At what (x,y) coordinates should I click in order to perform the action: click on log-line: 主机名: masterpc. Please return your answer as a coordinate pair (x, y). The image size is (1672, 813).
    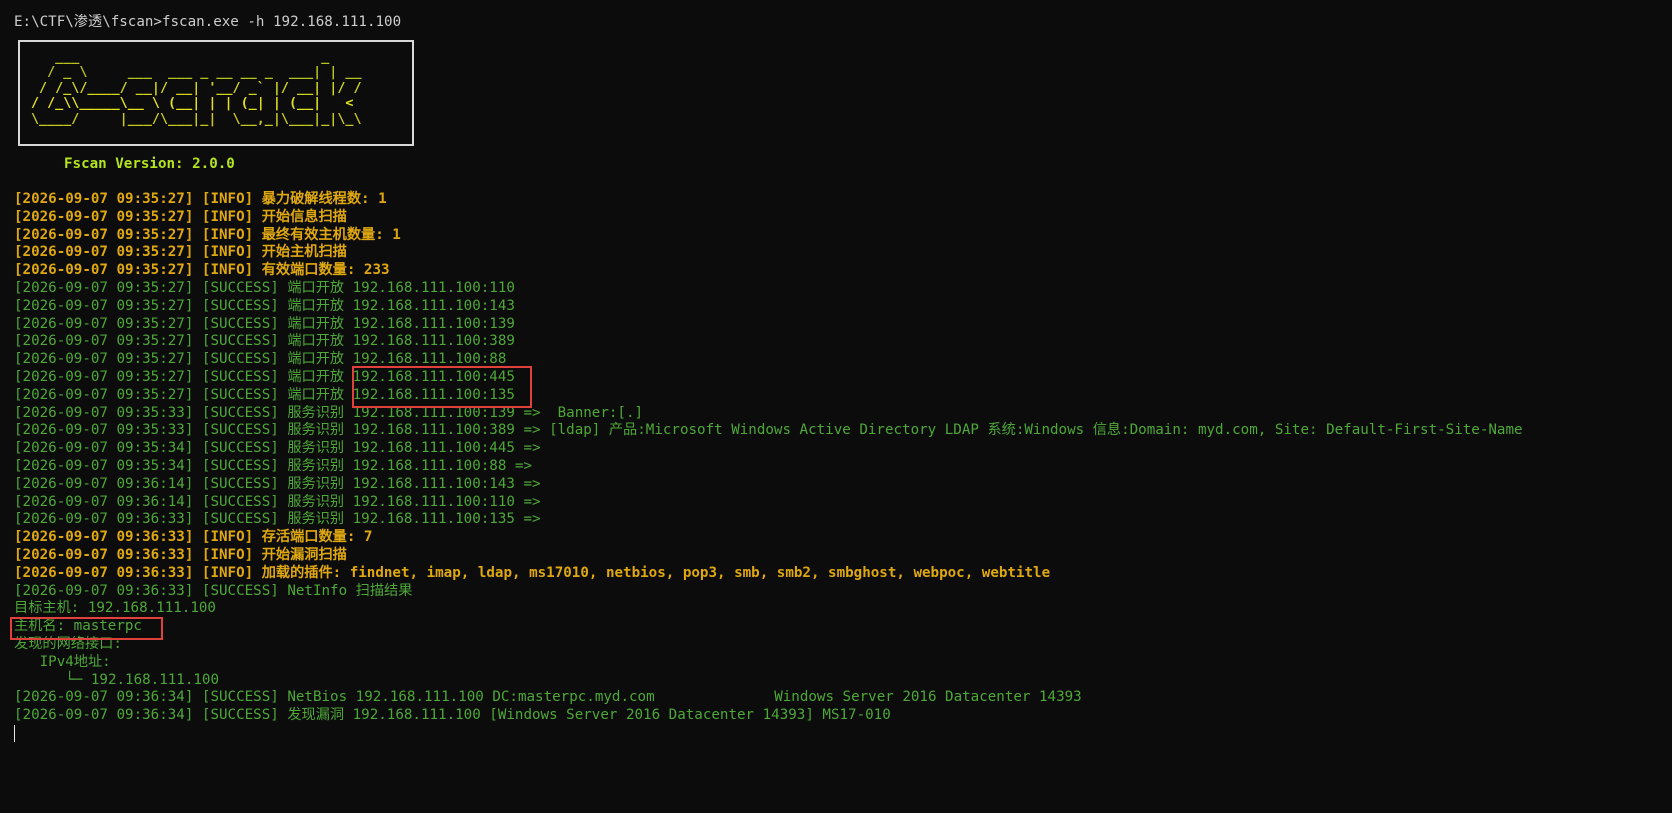
    Looking at the image, I should click on (78, 626).